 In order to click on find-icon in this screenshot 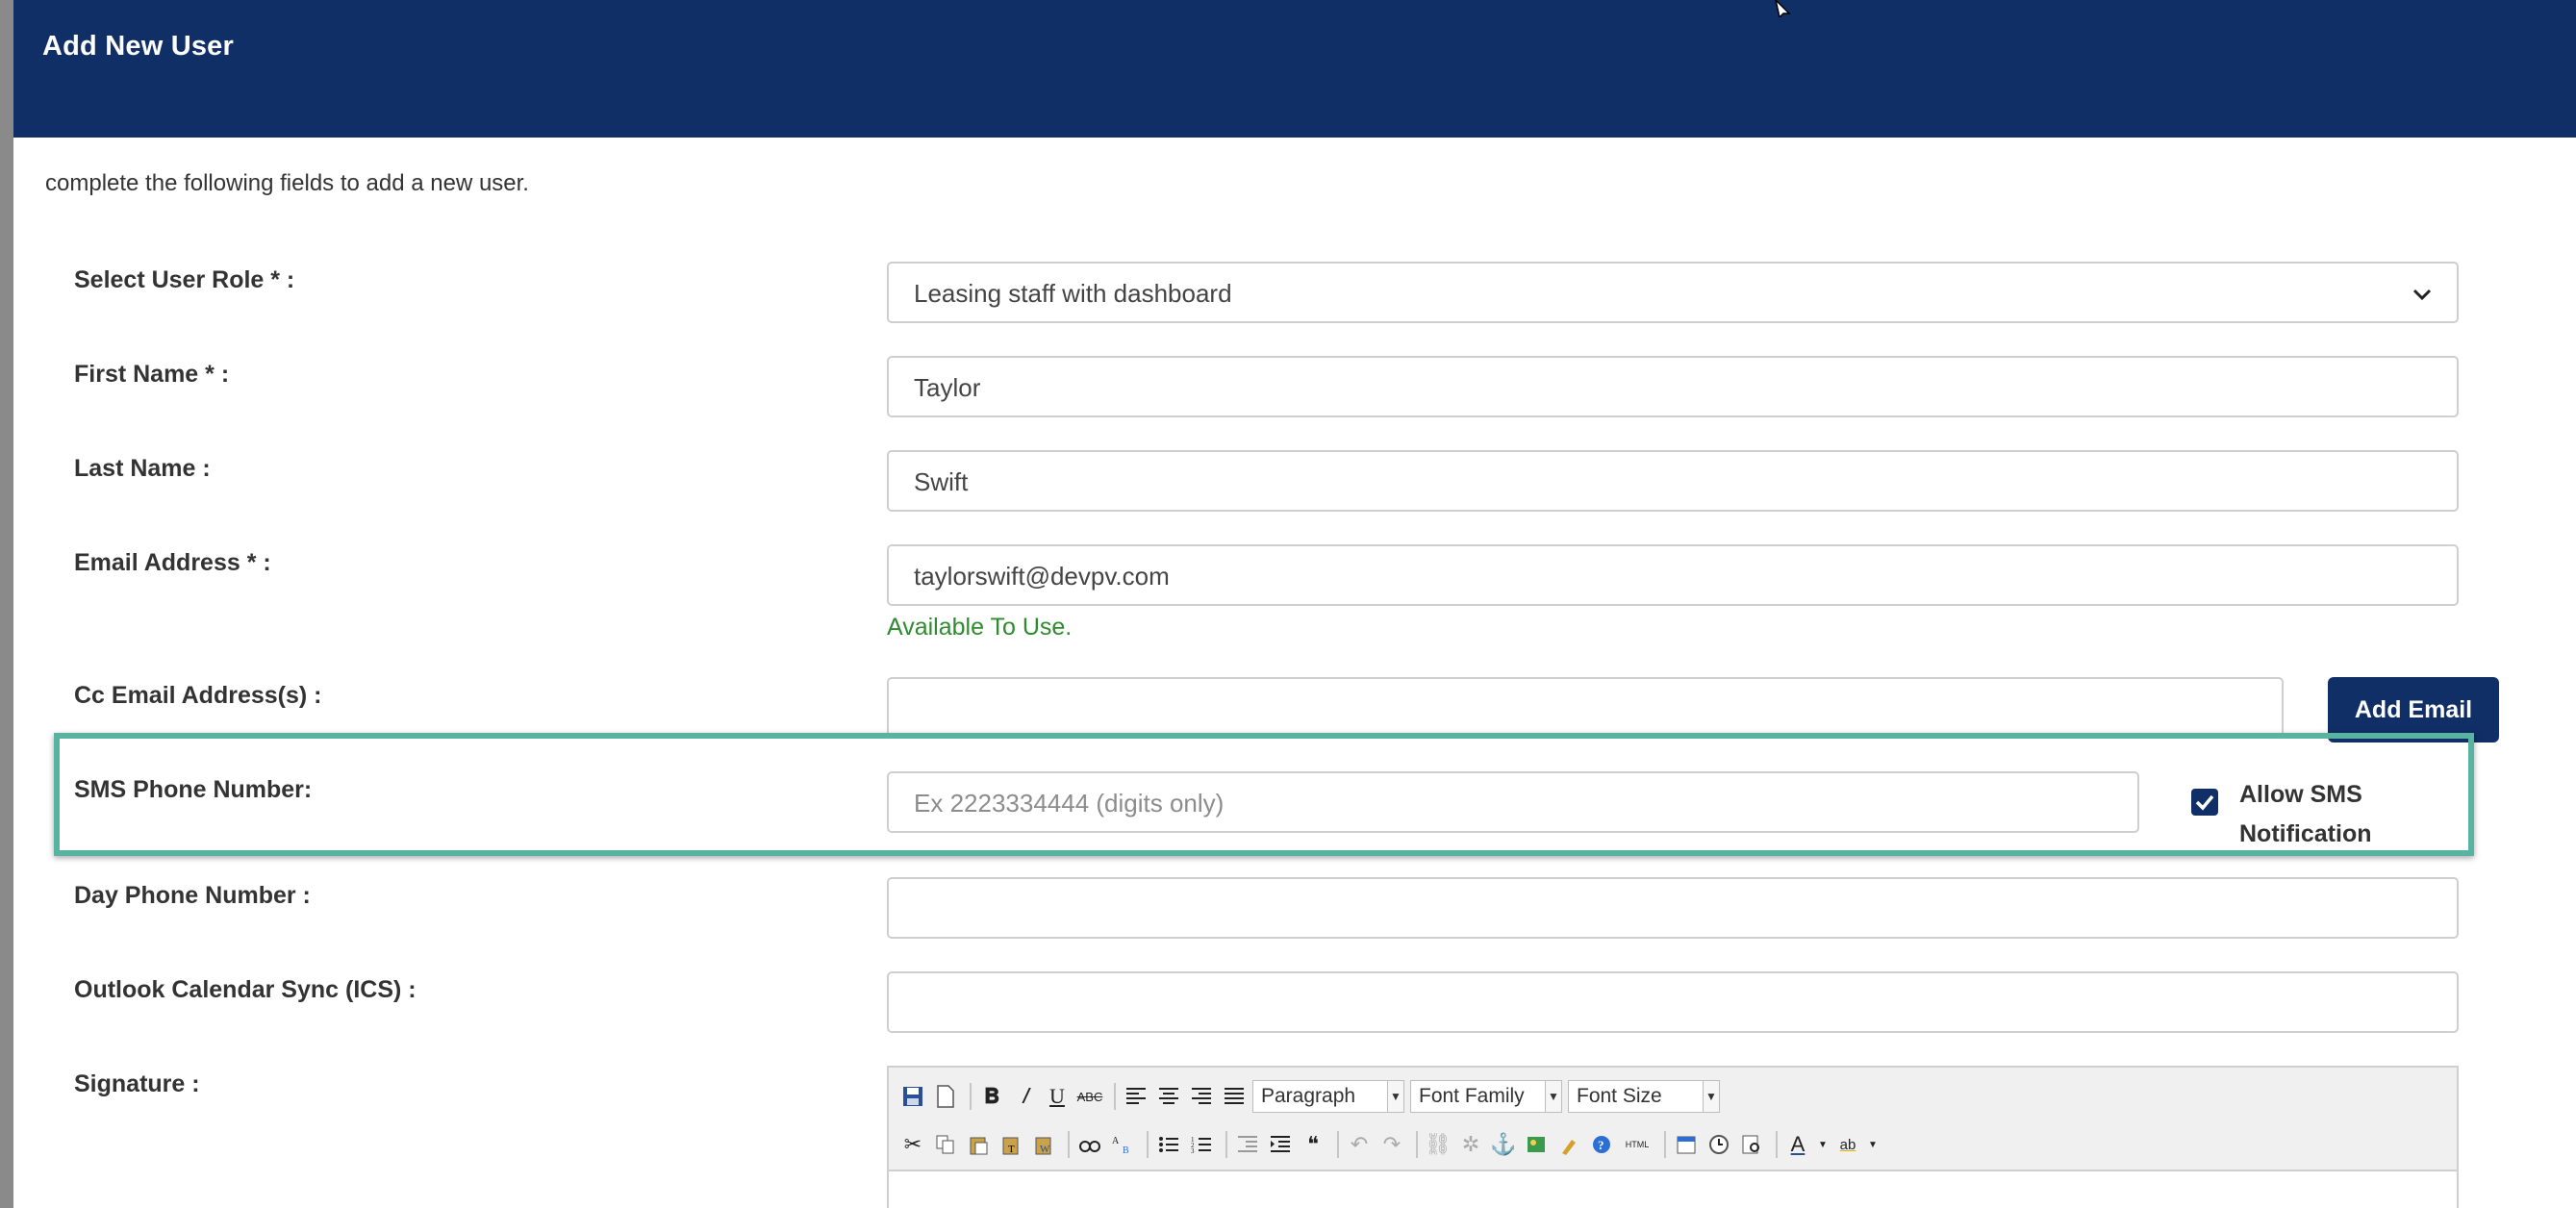, I will do `click(1089, 1144)`.